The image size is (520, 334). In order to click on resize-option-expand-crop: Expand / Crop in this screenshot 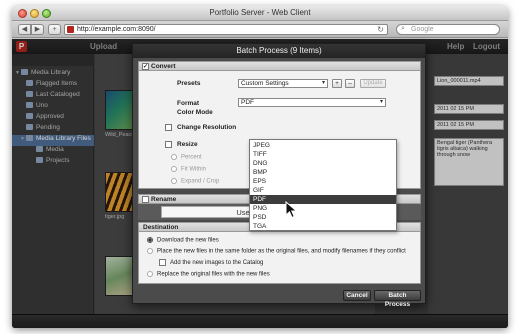, I will do `click(195, 181)`.